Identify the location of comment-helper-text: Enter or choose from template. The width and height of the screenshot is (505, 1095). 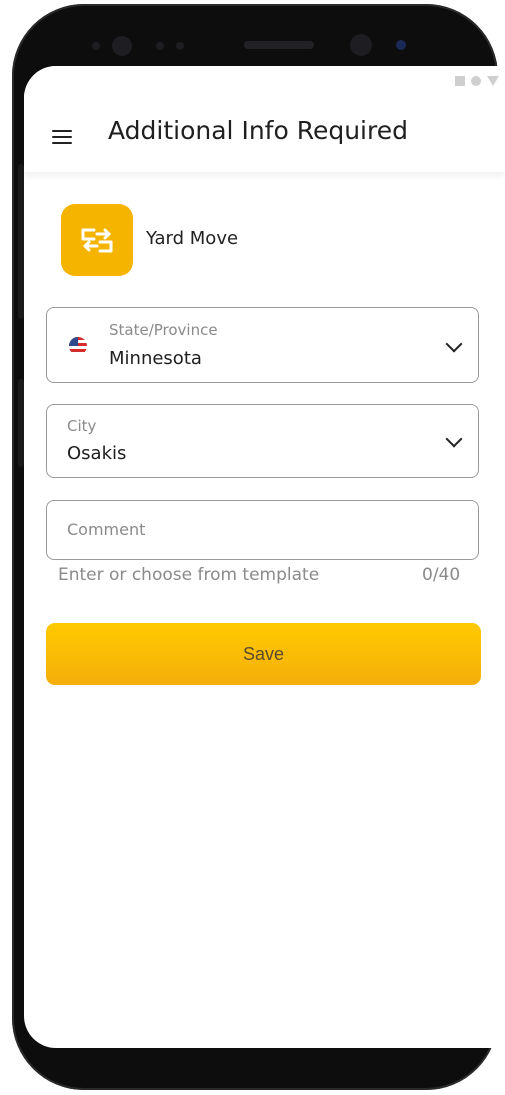
(189, 575).